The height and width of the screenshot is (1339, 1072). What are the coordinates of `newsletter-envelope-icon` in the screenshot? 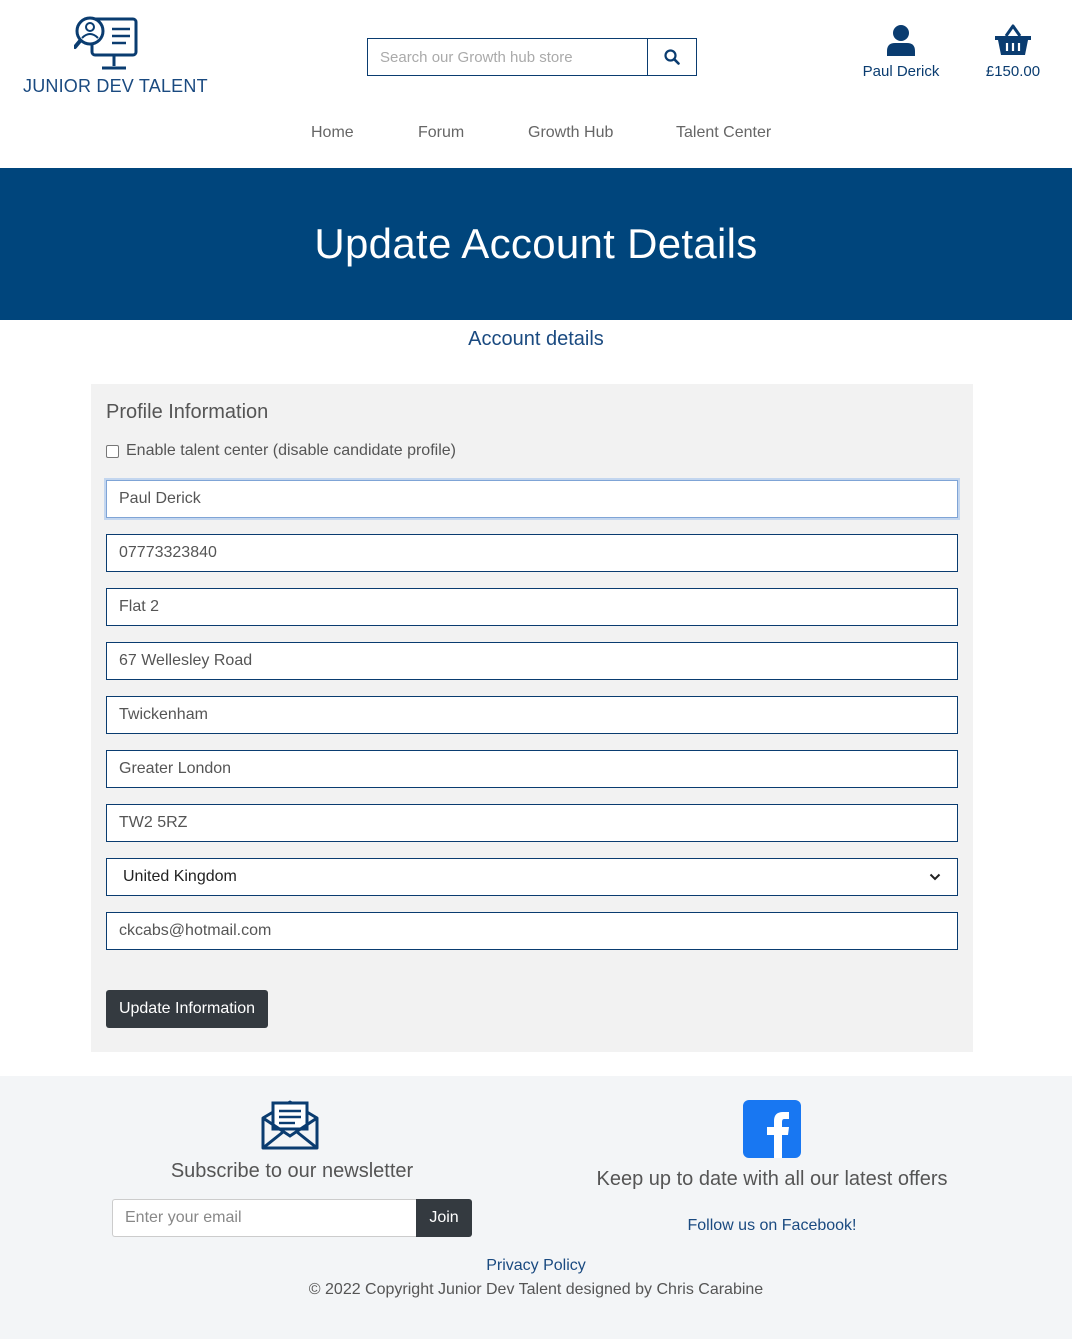 It's located at (290, 1127).